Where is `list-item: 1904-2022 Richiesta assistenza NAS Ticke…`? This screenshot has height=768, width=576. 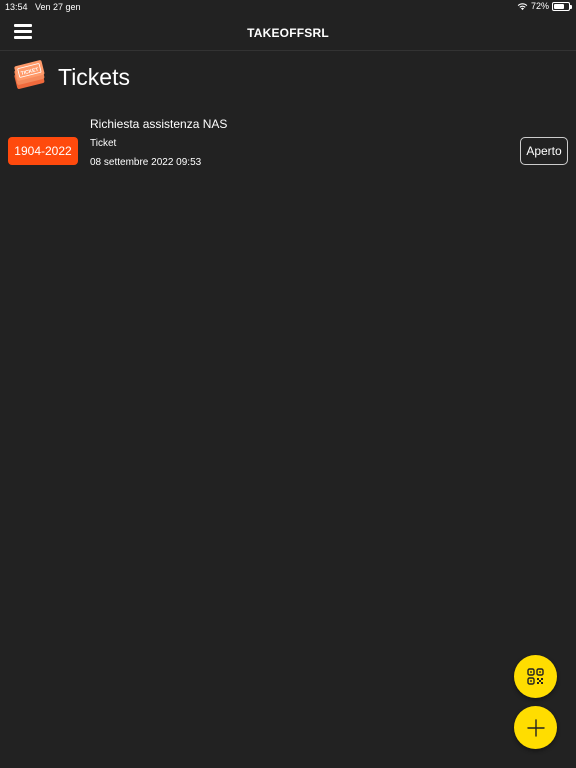 list-item: 1904-2022 Richiesta assistenza NAS Ticke… is located at coordinates (288, 145).